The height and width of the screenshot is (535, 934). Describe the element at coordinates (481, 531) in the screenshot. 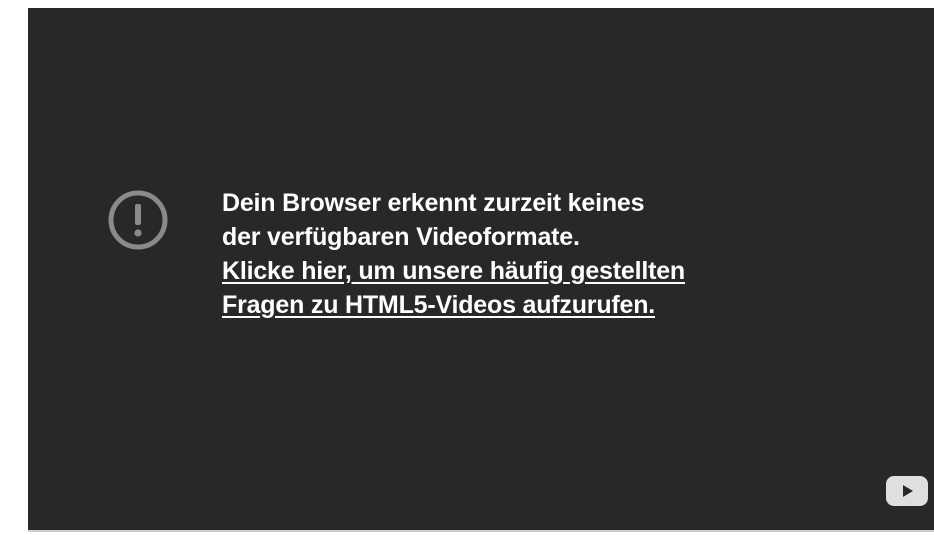

I see `frame-bottom-border` at that location.